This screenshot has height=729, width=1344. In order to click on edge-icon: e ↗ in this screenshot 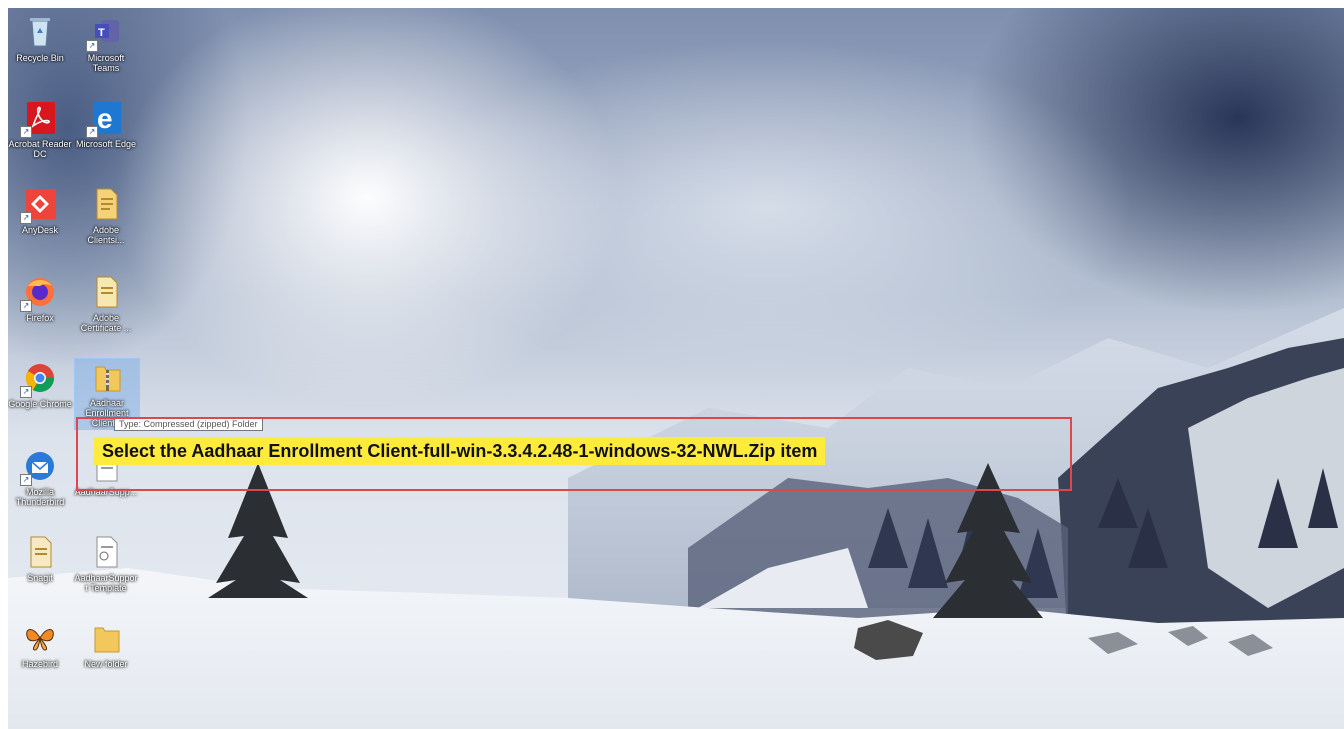, I will do `click(104, 119)`.